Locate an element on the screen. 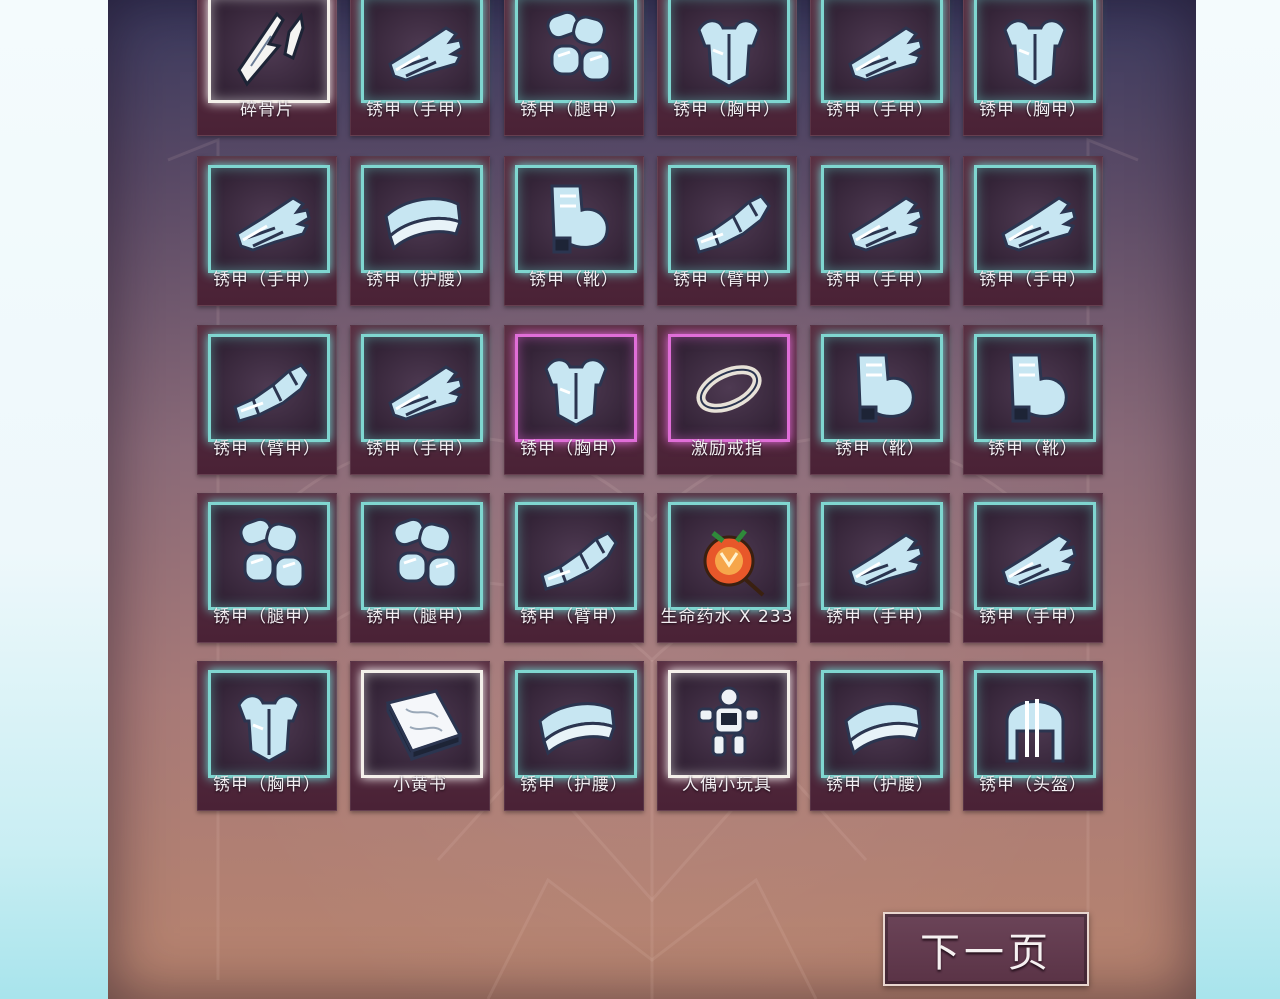 This screenshot has width=1280, height=999. inventory-slot: 人偶小玩具 is located at coordinates (727, 736).